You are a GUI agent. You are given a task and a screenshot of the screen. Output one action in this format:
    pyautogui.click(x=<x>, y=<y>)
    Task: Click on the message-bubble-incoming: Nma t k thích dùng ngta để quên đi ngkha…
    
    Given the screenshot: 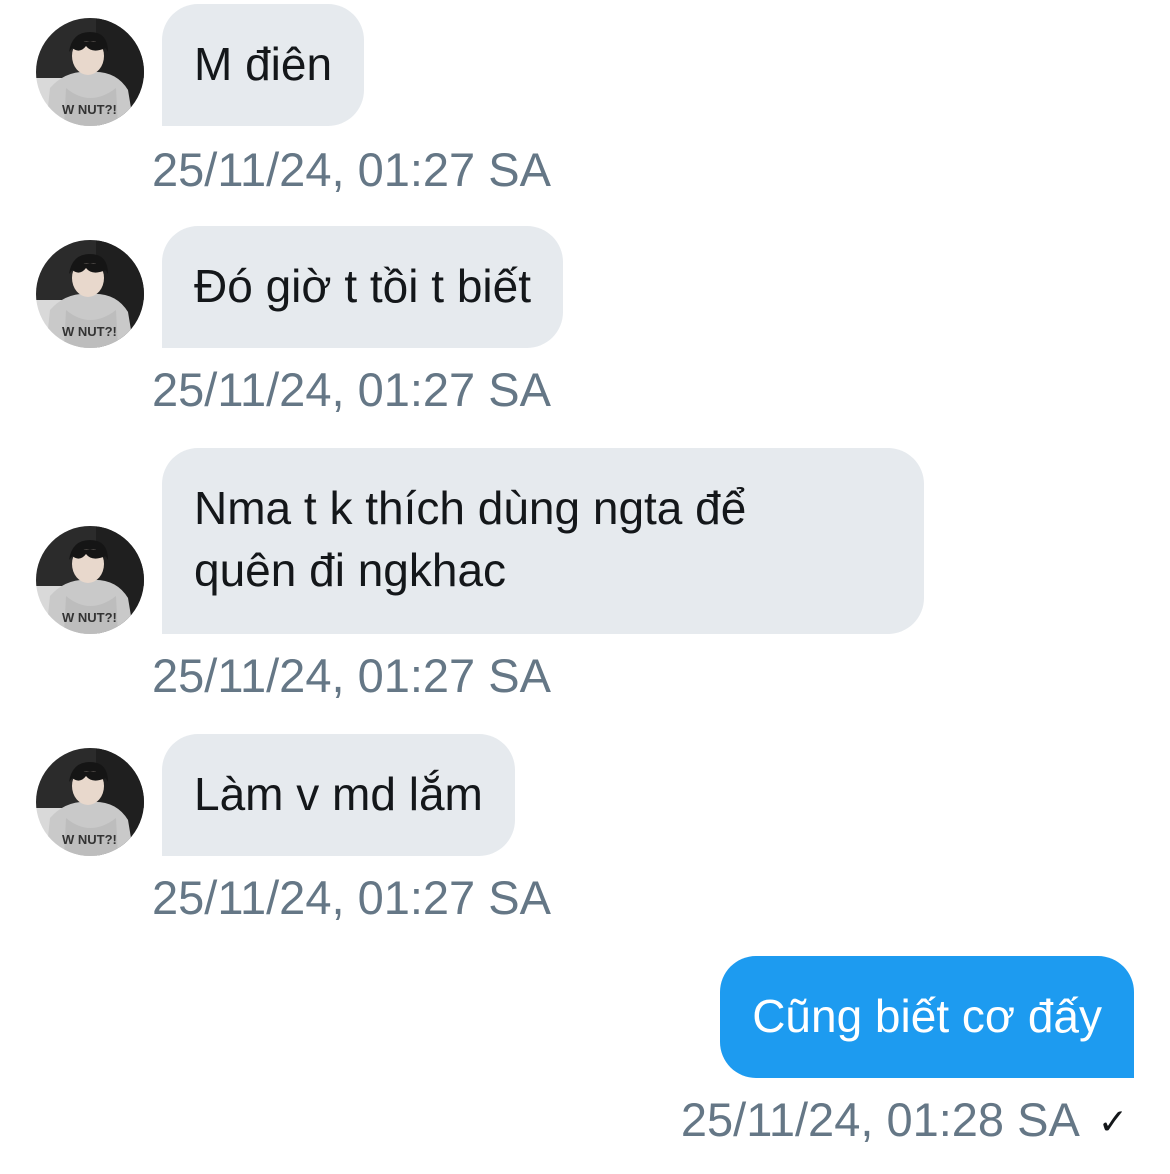 What is the action you would take?
    pyautogui.click(x=543, y=541)
    